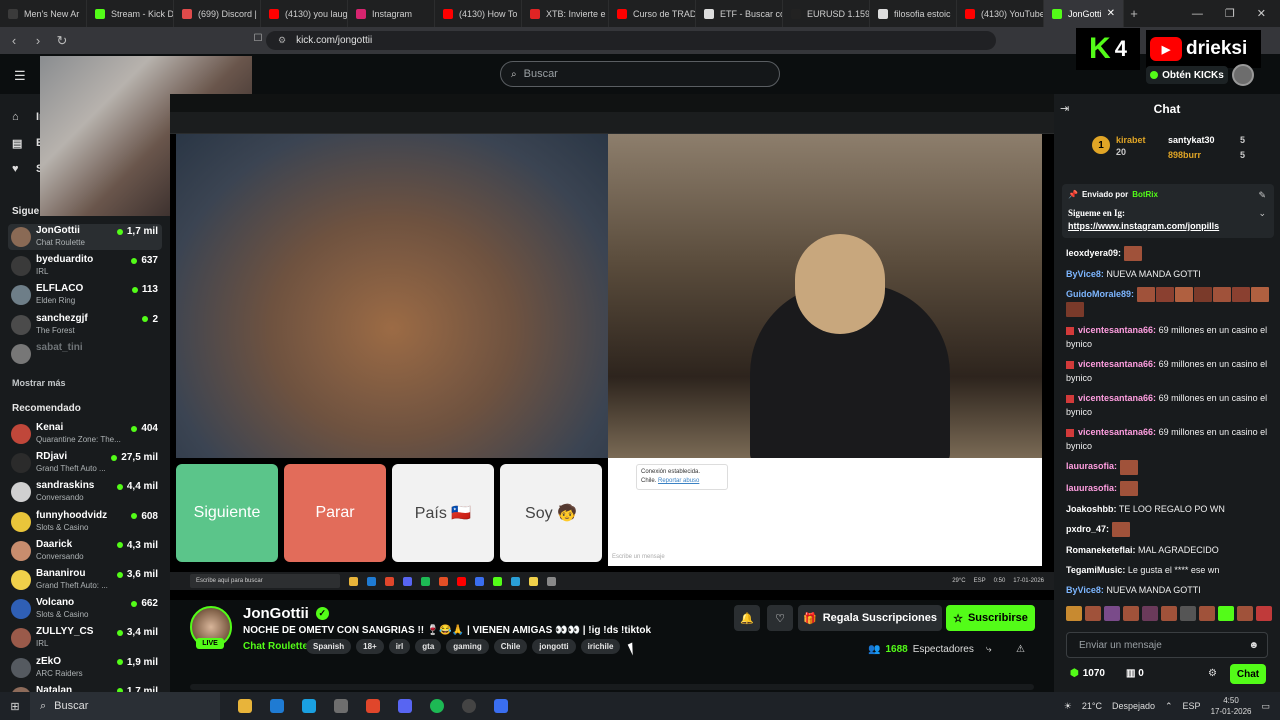 This screenshot has width=1280, height=720. Describe the element at coordinates (826, 13) in the screenshot. I see `browser-tab: EURUSD 1.159` at that location.